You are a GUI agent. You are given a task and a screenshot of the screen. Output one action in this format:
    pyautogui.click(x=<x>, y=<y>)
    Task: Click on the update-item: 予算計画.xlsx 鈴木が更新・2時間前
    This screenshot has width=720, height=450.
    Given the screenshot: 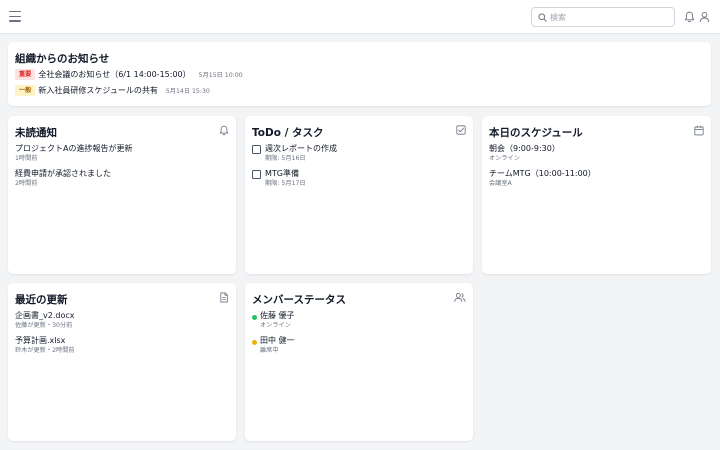 What is the action you would take?
    pyautogui.click(x=45, y=345)
    